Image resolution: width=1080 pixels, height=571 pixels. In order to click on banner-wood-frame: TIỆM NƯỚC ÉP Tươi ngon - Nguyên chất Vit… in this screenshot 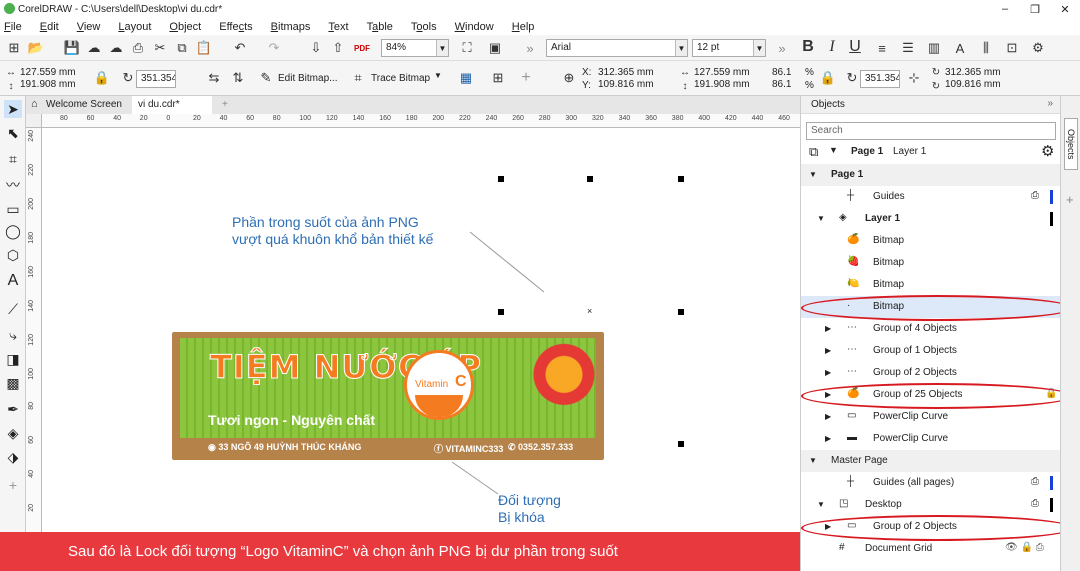, I will do `click(388, 396)`.